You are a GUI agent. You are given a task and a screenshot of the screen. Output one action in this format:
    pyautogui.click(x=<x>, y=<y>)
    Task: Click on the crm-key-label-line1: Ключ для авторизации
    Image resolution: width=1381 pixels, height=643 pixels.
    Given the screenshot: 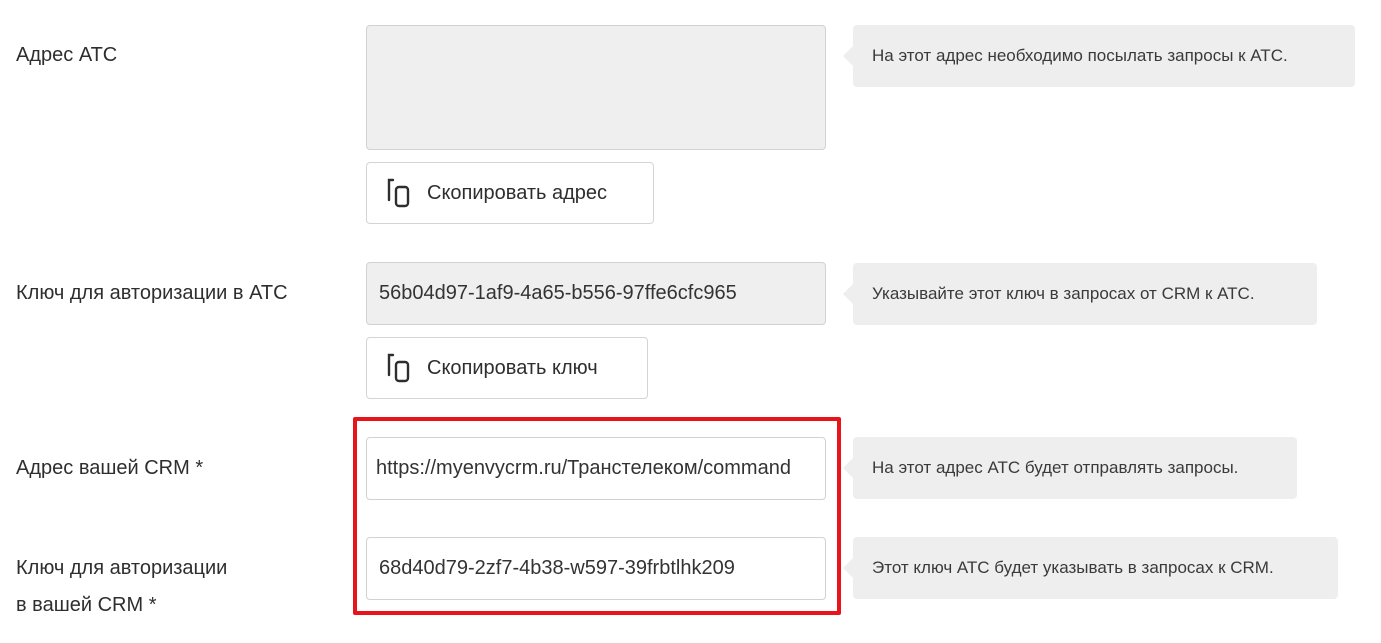 What is the action you would take?
    pyautogui.click(x=122, y=568)
    